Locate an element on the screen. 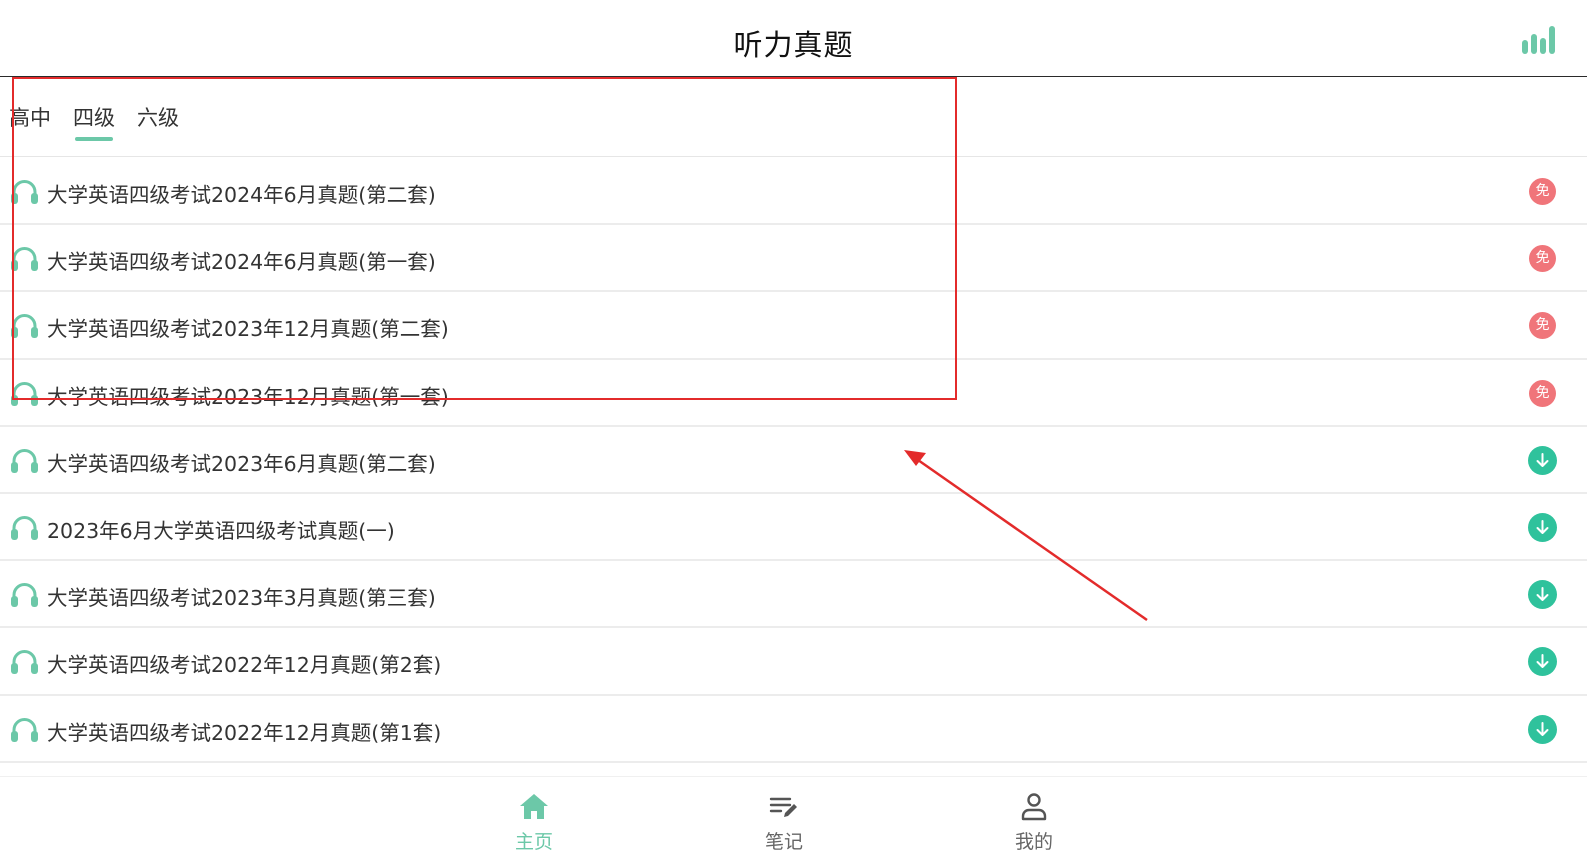 The width and height of the screenshot is (1587, 864). user-icon is located at coordinates (1034, 807).